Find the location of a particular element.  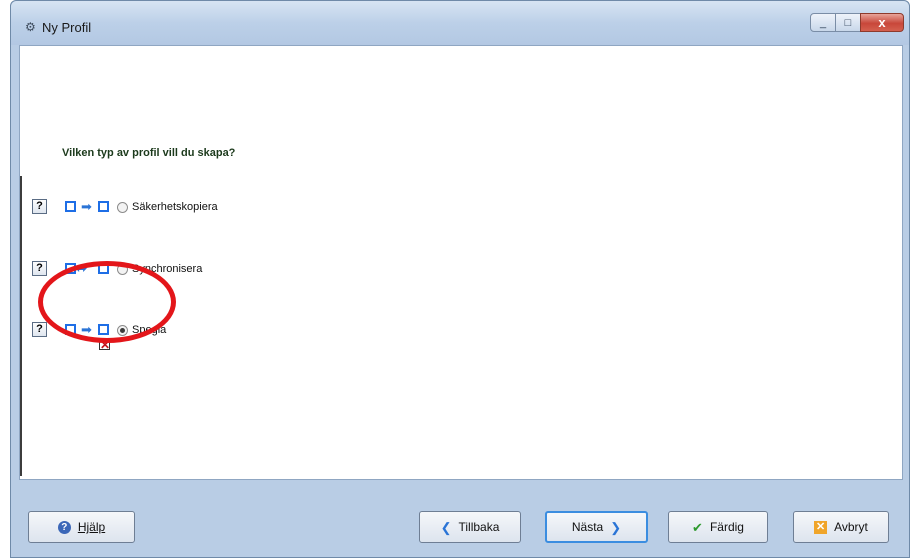

help-button: ? Hjälp is located at coordinates (81, 527).